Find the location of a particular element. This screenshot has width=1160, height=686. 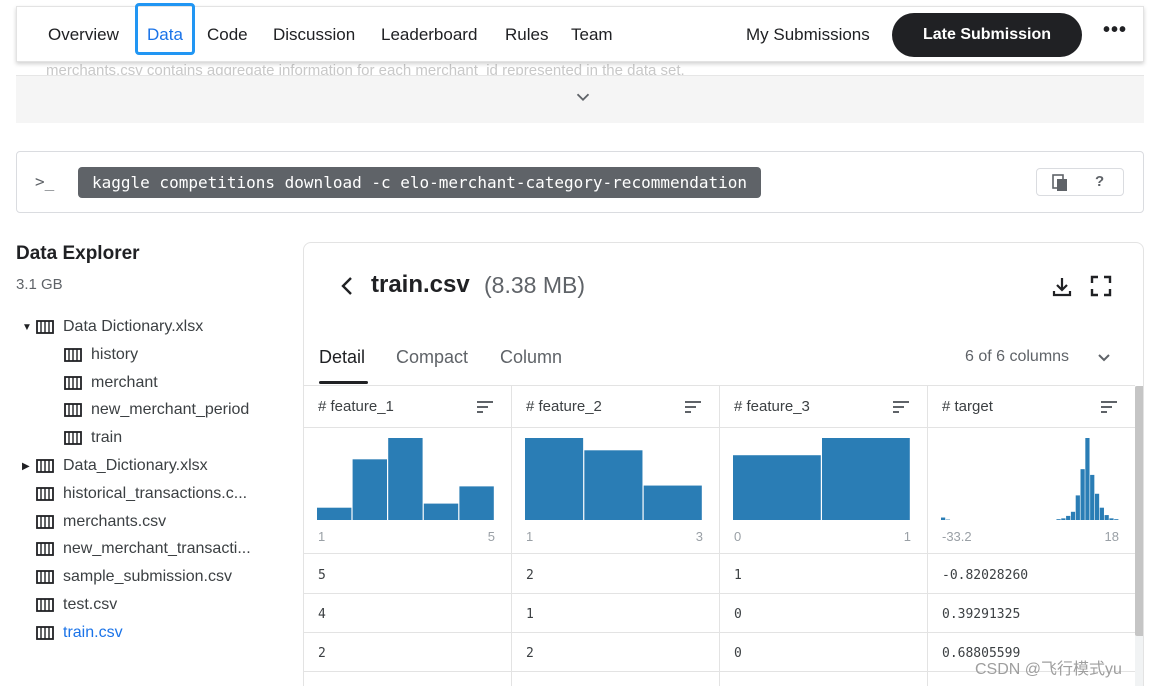

vertical-scrollbar-thumb is located at coordinates (1139, 511).